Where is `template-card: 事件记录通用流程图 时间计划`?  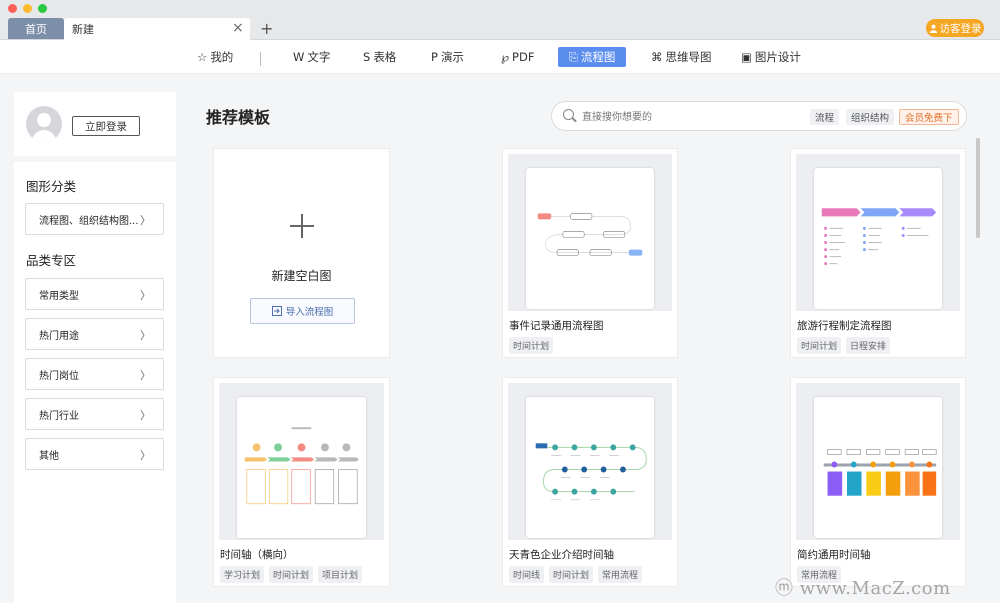
template-card: 事件记录通用流程图 时间计划 is located at coordinates (590, 253).